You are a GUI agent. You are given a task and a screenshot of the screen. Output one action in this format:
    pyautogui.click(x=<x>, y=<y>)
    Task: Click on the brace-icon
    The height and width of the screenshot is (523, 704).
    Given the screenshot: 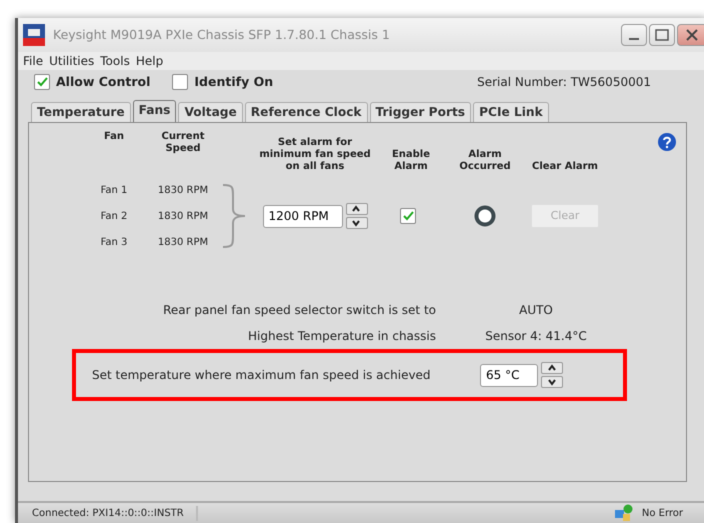 What is the action you would take?
    pyautogui.click(x=234, y=216)
    